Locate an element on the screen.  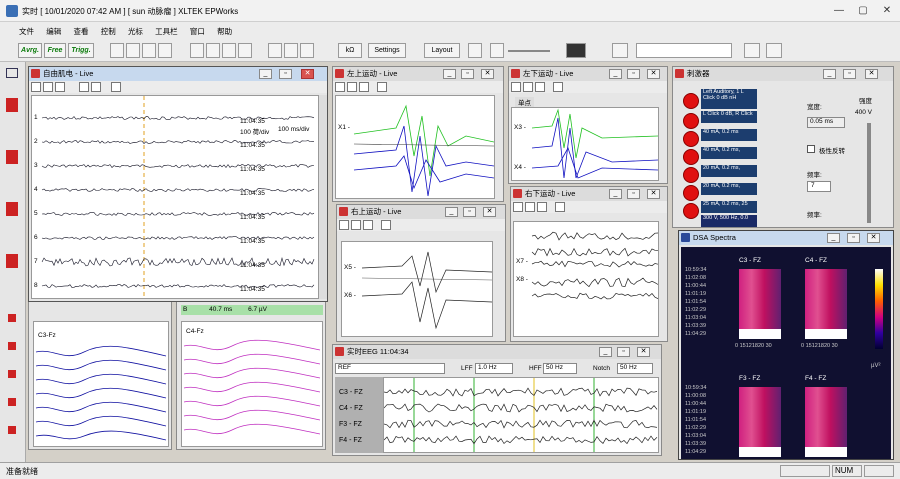
single-point-tab: 单点 is located at coordinates (524, 102).